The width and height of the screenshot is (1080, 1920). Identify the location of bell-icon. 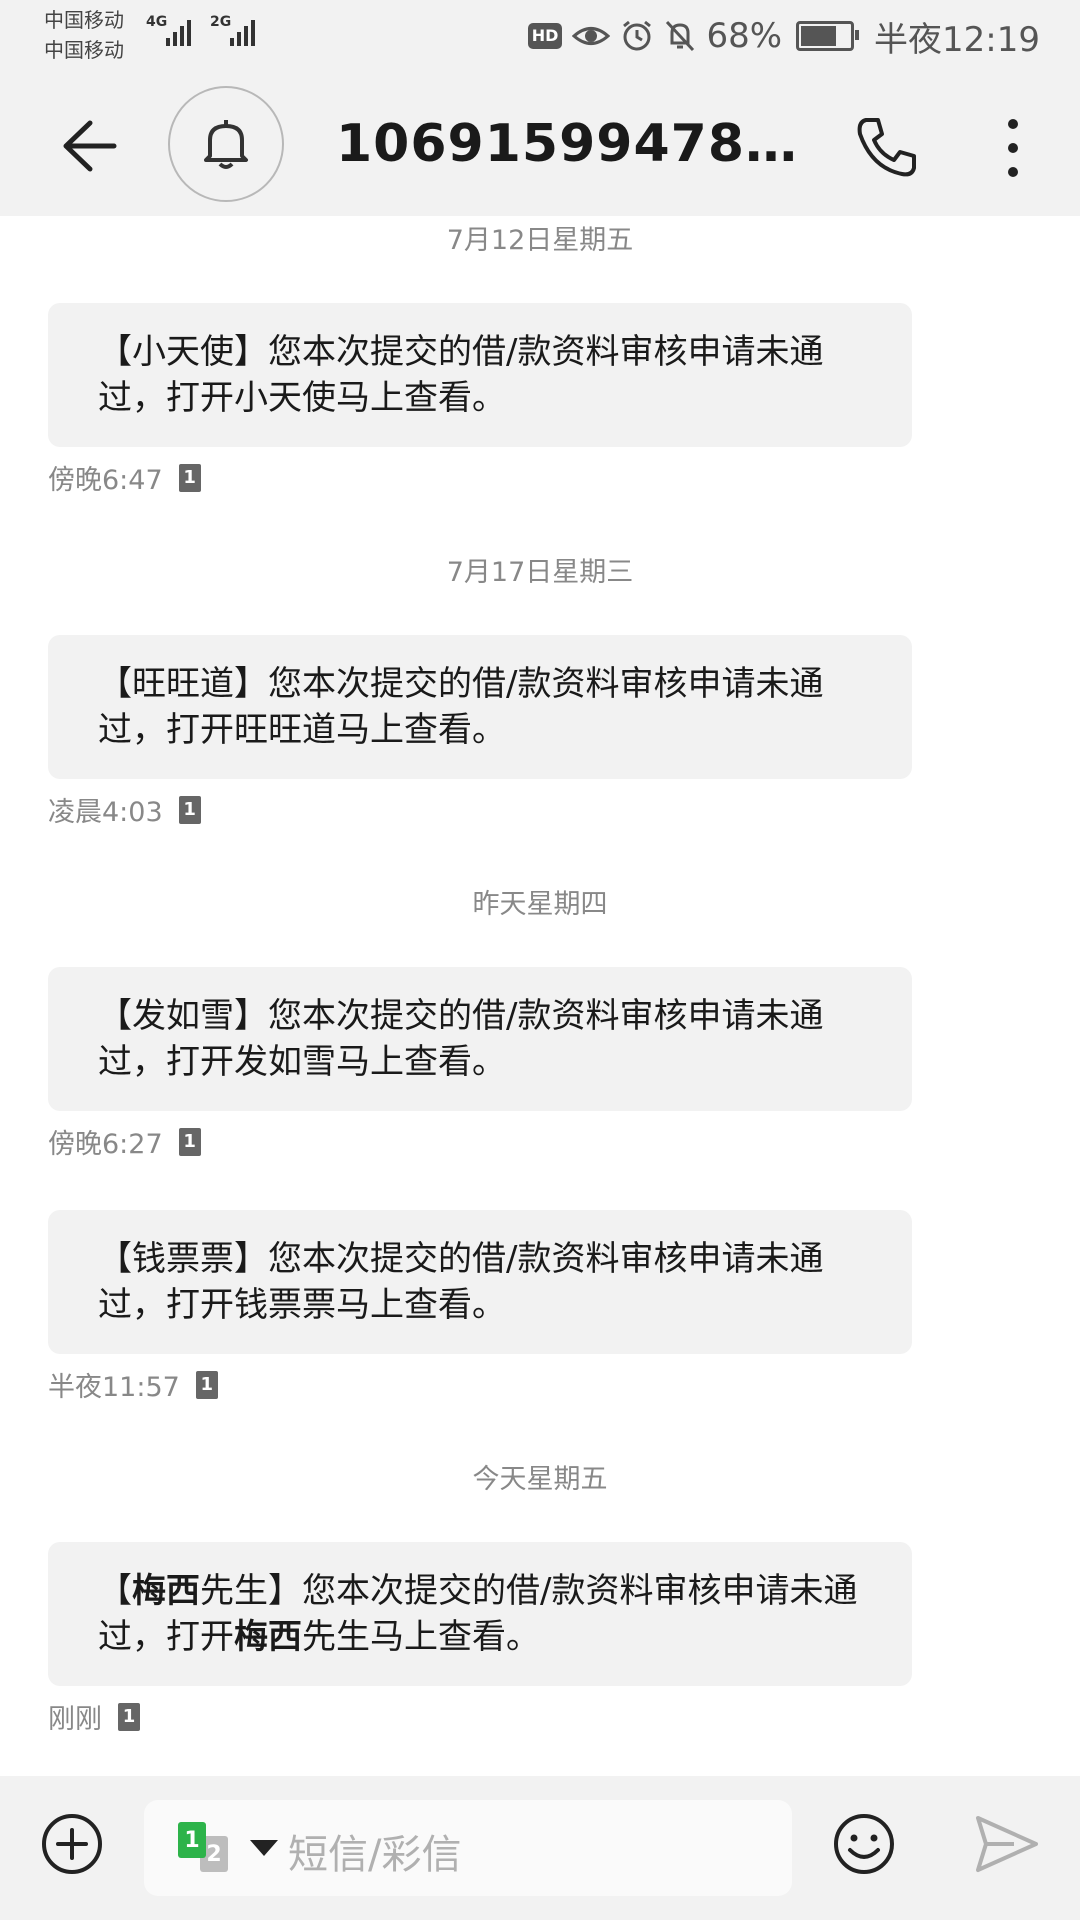
(226, 144).